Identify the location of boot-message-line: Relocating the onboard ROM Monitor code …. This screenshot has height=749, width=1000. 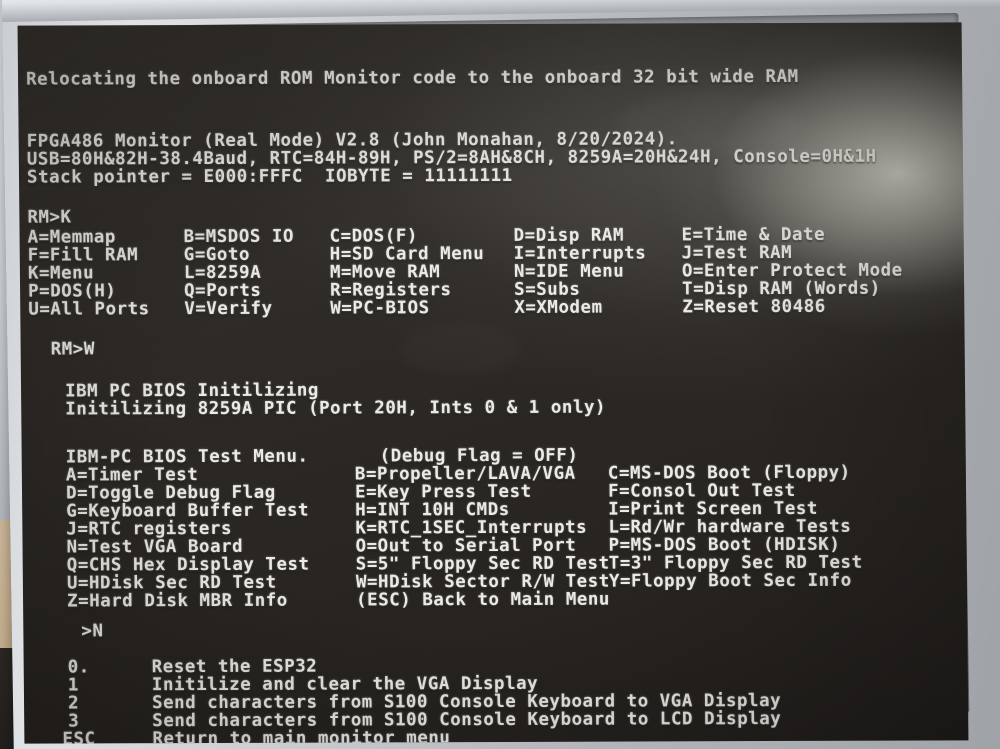
(412, 78).